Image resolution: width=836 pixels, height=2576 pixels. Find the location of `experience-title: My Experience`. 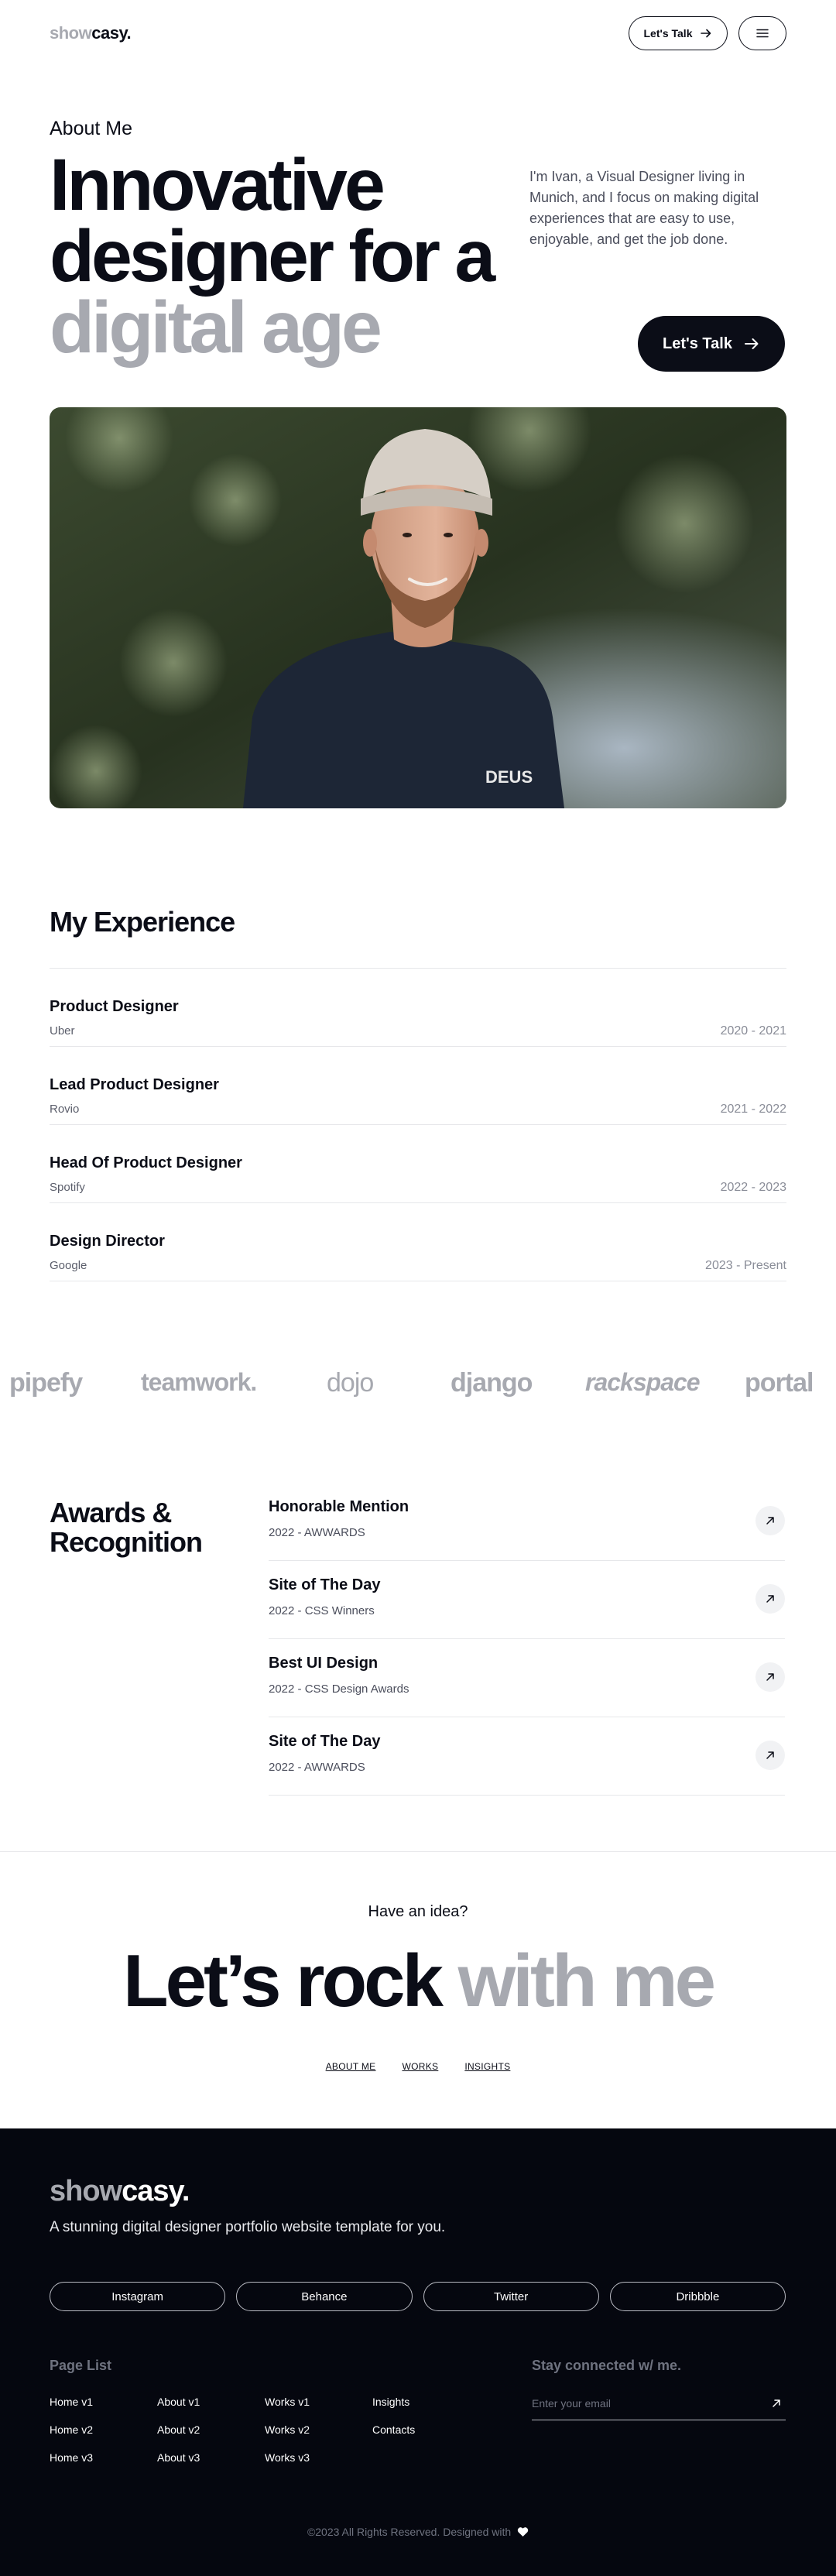

experience-title: My Experience is located at coordinates (142, 922).